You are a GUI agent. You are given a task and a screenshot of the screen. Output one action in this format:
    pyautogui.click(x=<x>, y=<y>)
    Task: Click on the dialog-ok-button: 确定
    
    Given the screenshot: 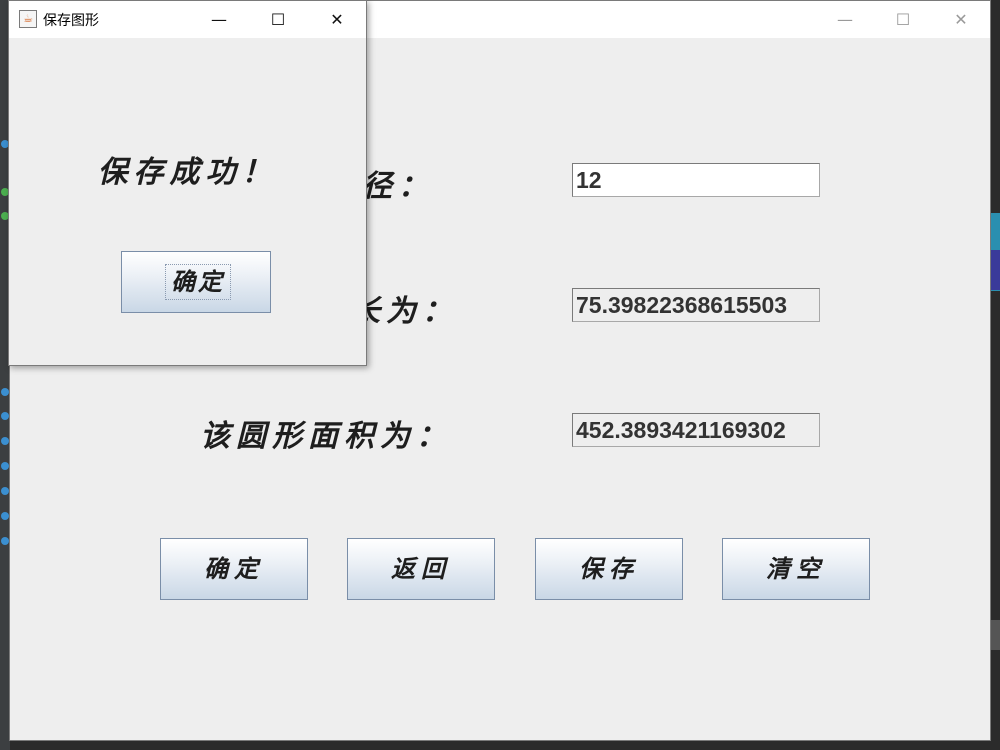 What is the action you would take?
    pyautogui.click(x=196, y=282)
    